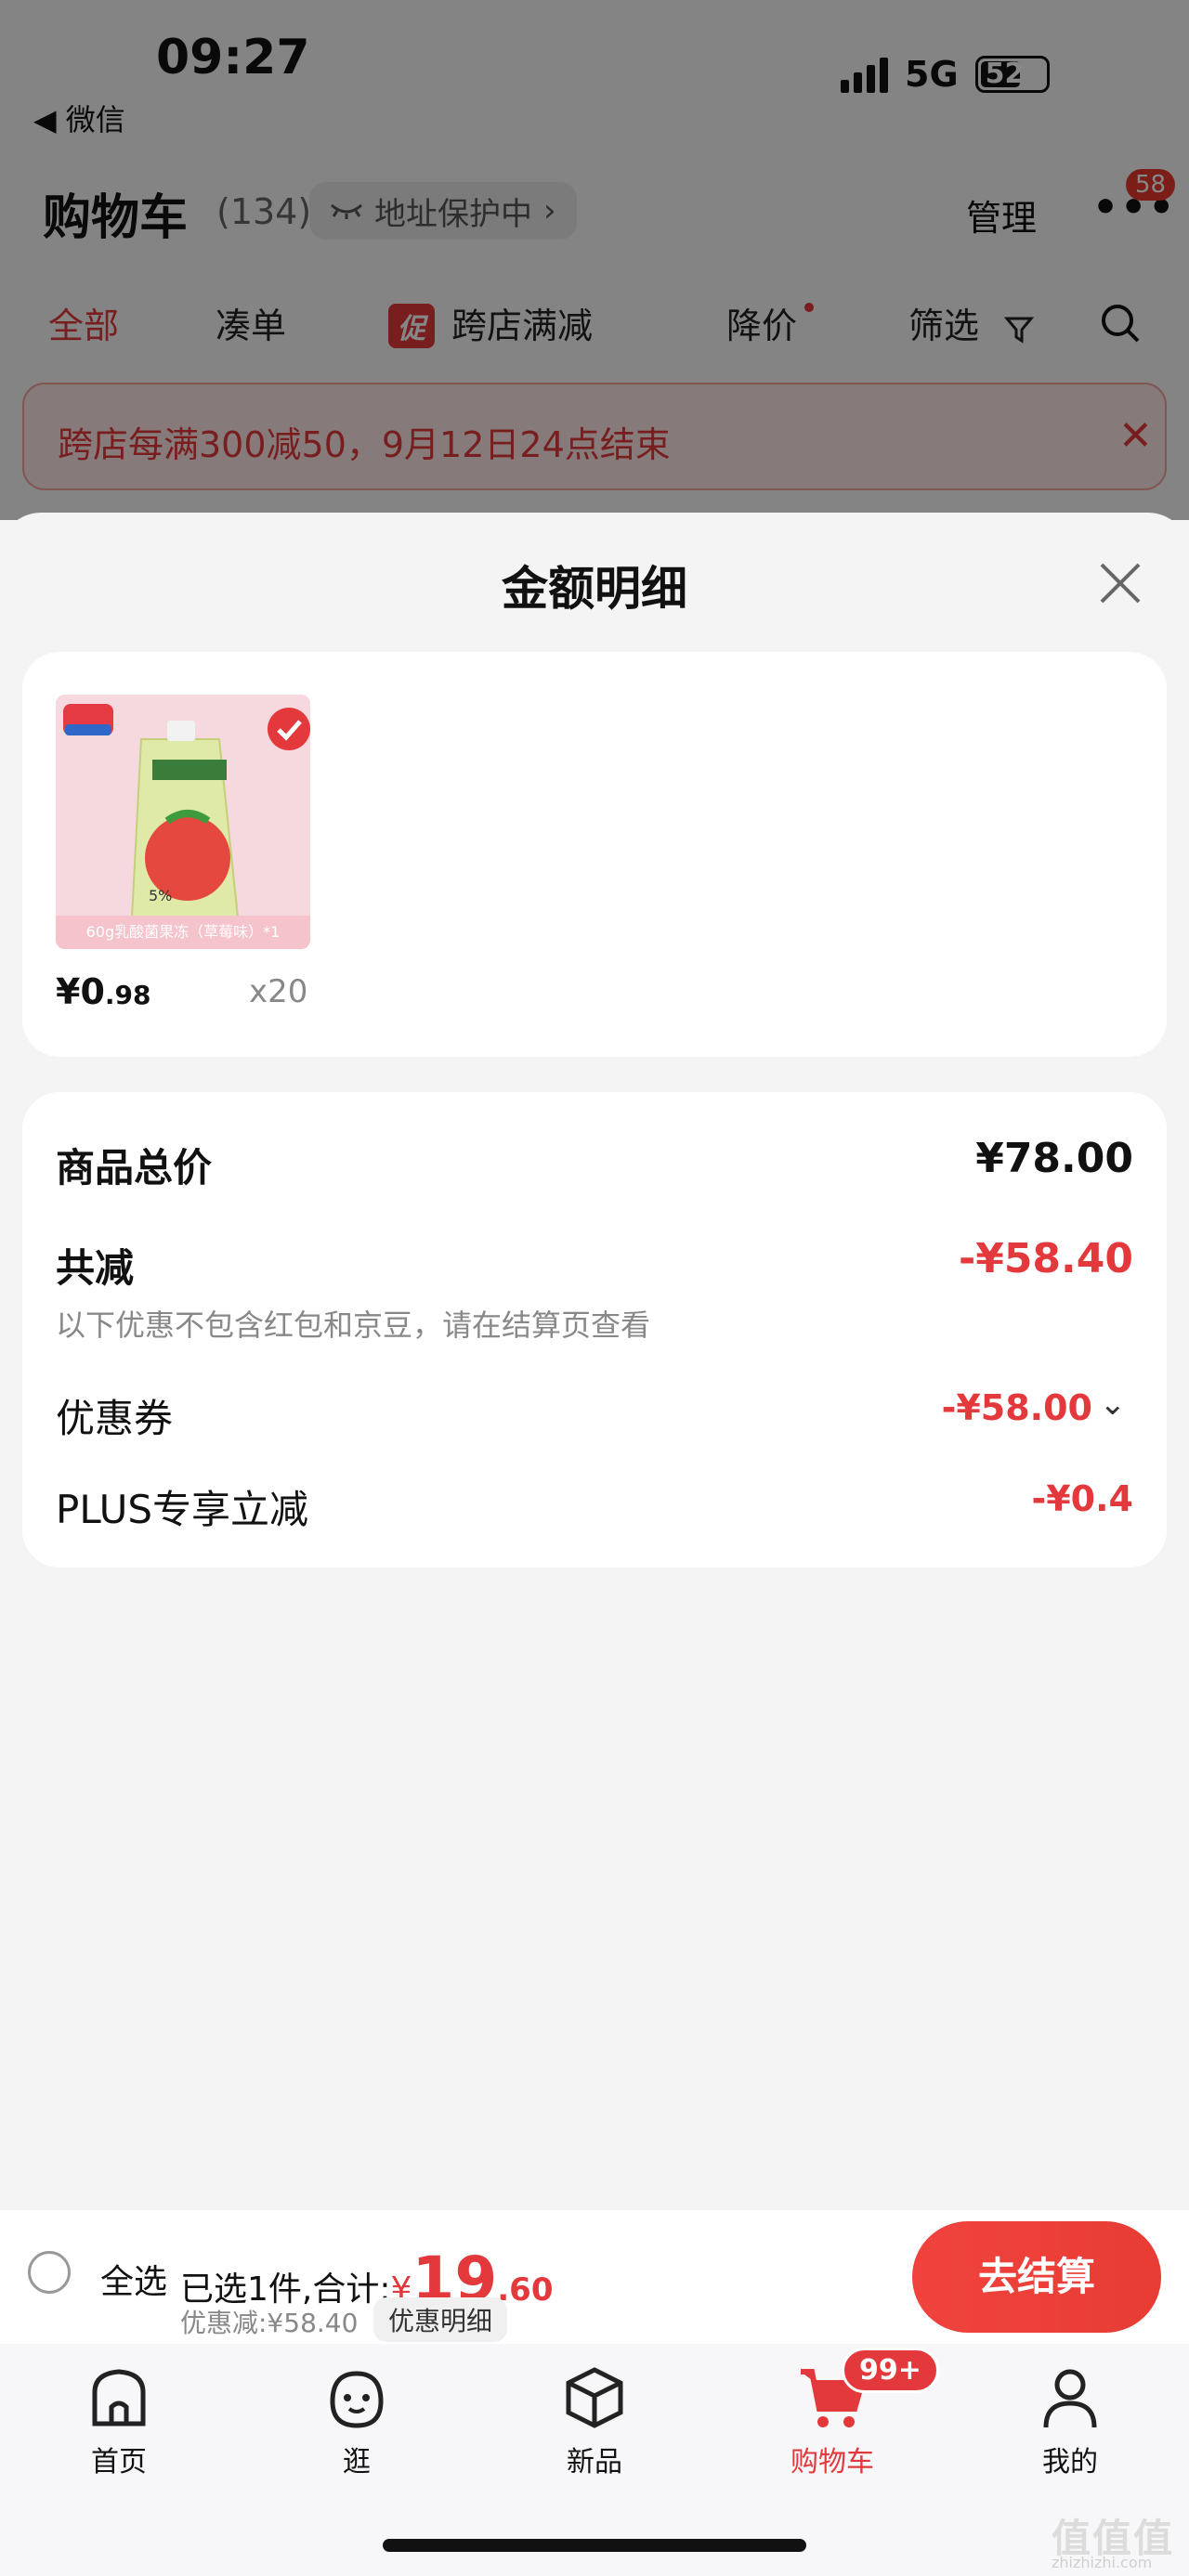 Image resolution: width=1189 pixels, height=2576 pixels. Describe the element at coordinates (119, 2397) in the screenshot. I see `home-icon` at that location.